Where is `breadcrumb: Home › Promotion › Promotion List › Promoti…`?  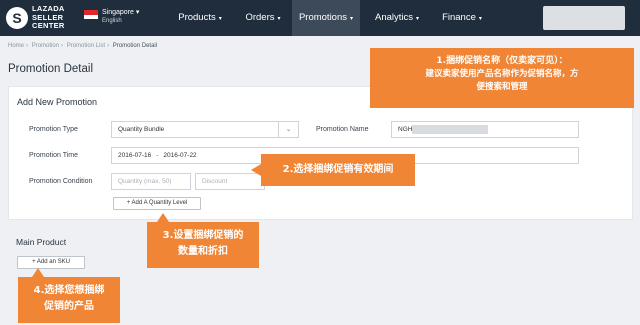
breadcrumb: Home › Promotion › Promotion List › Promoti… is located at coordinates (83, 46).